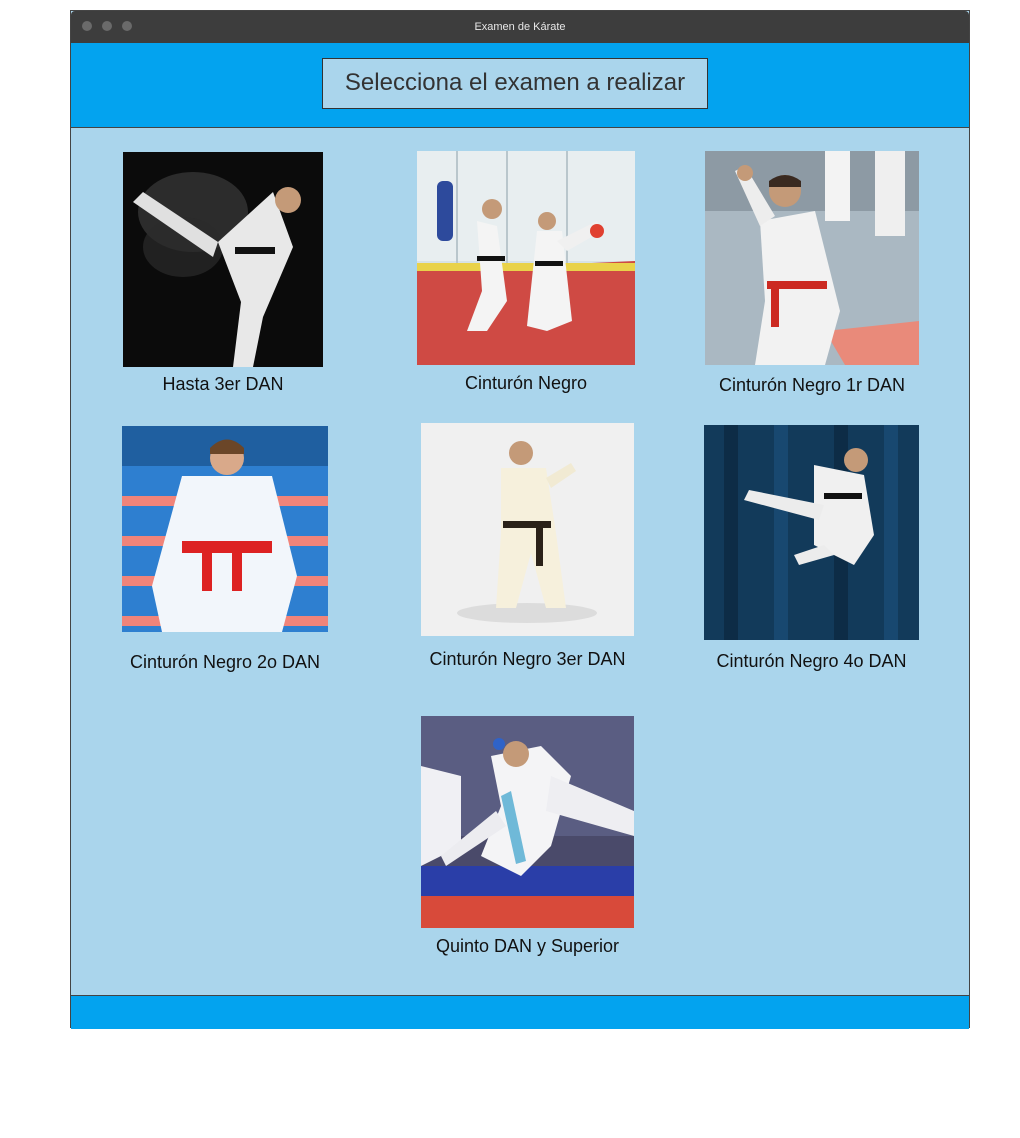  I want to click on page-title: Selecciona el examen a realizar, so click(515, 83).